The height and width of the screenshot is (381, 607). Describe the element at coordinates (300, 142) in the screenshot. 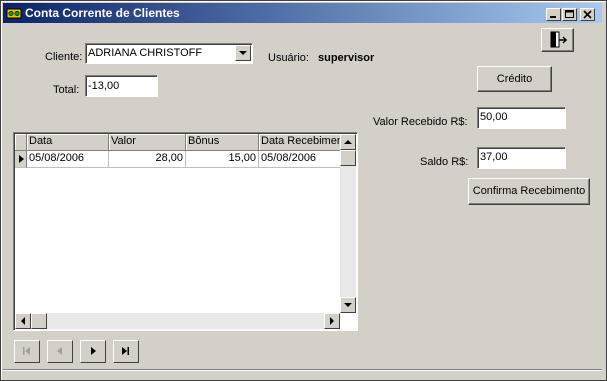

I see `column-header-data-recebimento: Data Recebimento` at that location.